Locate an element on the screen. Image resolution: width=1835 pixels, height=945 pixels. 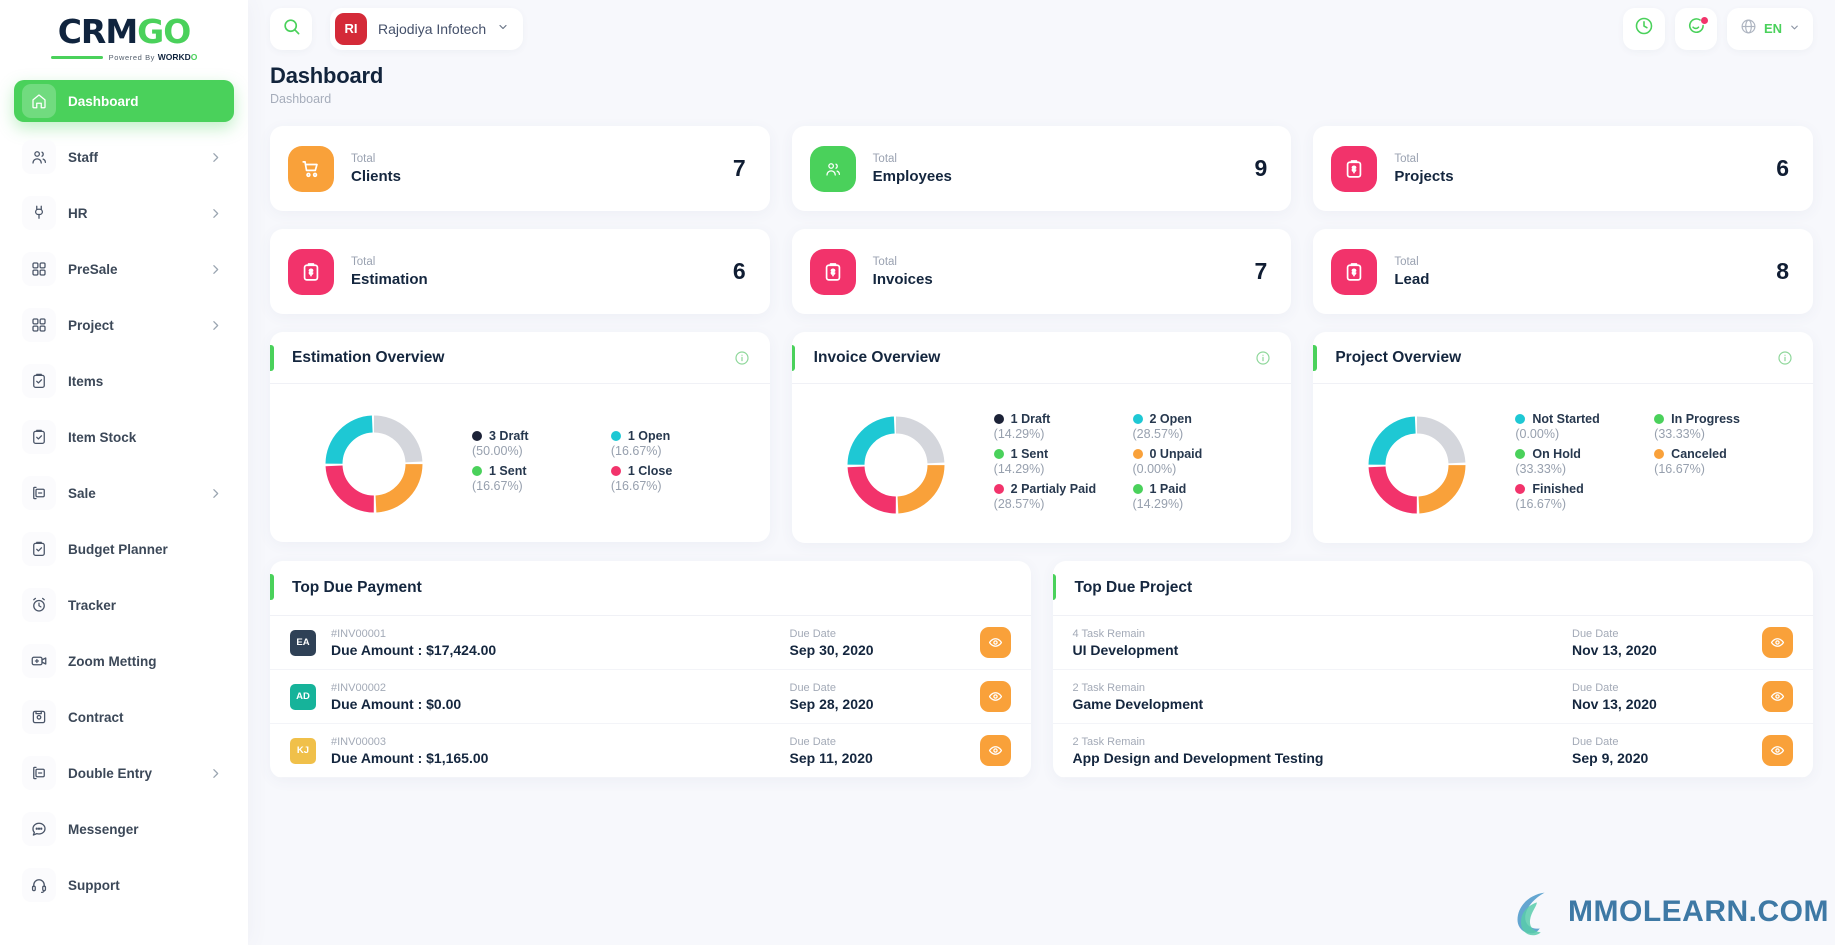
card-accent-bar is located at coordinates (272, 358).